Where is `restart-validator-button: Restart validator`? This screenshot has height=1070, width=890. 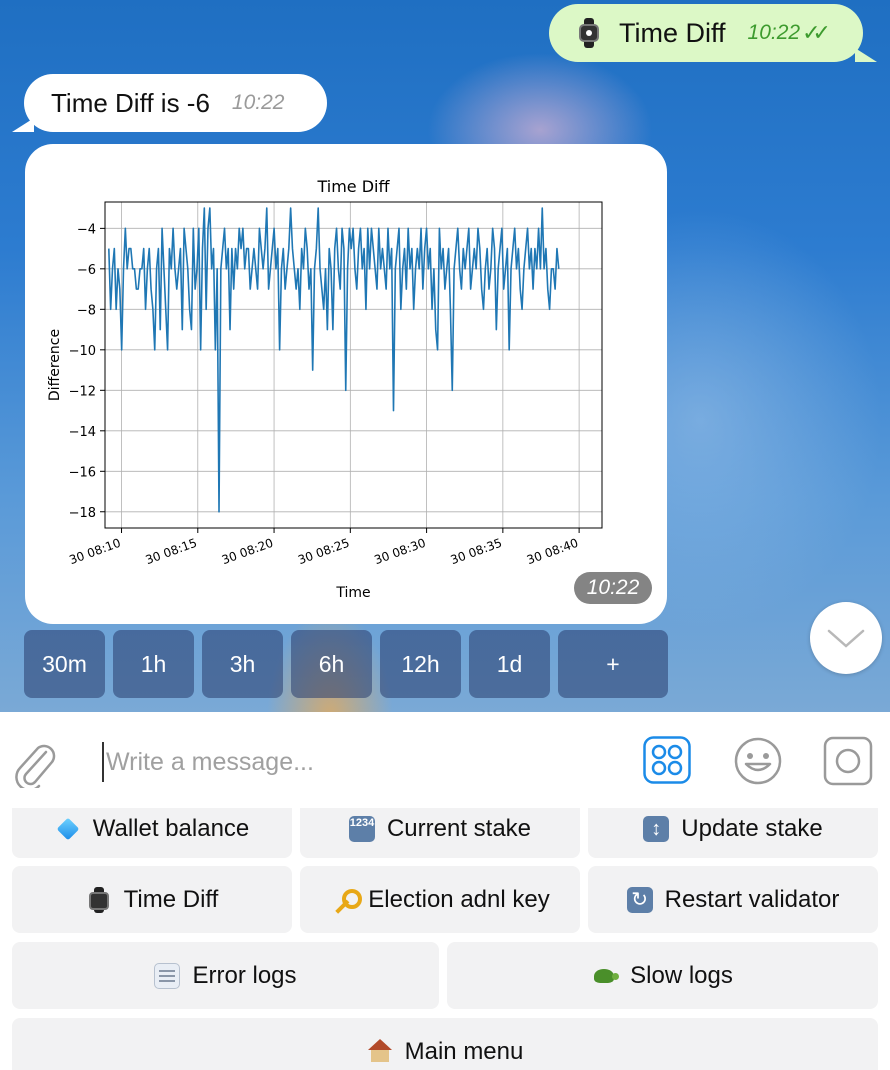
restart-validator-button: Restart validator is located at coordinates (733, 899).